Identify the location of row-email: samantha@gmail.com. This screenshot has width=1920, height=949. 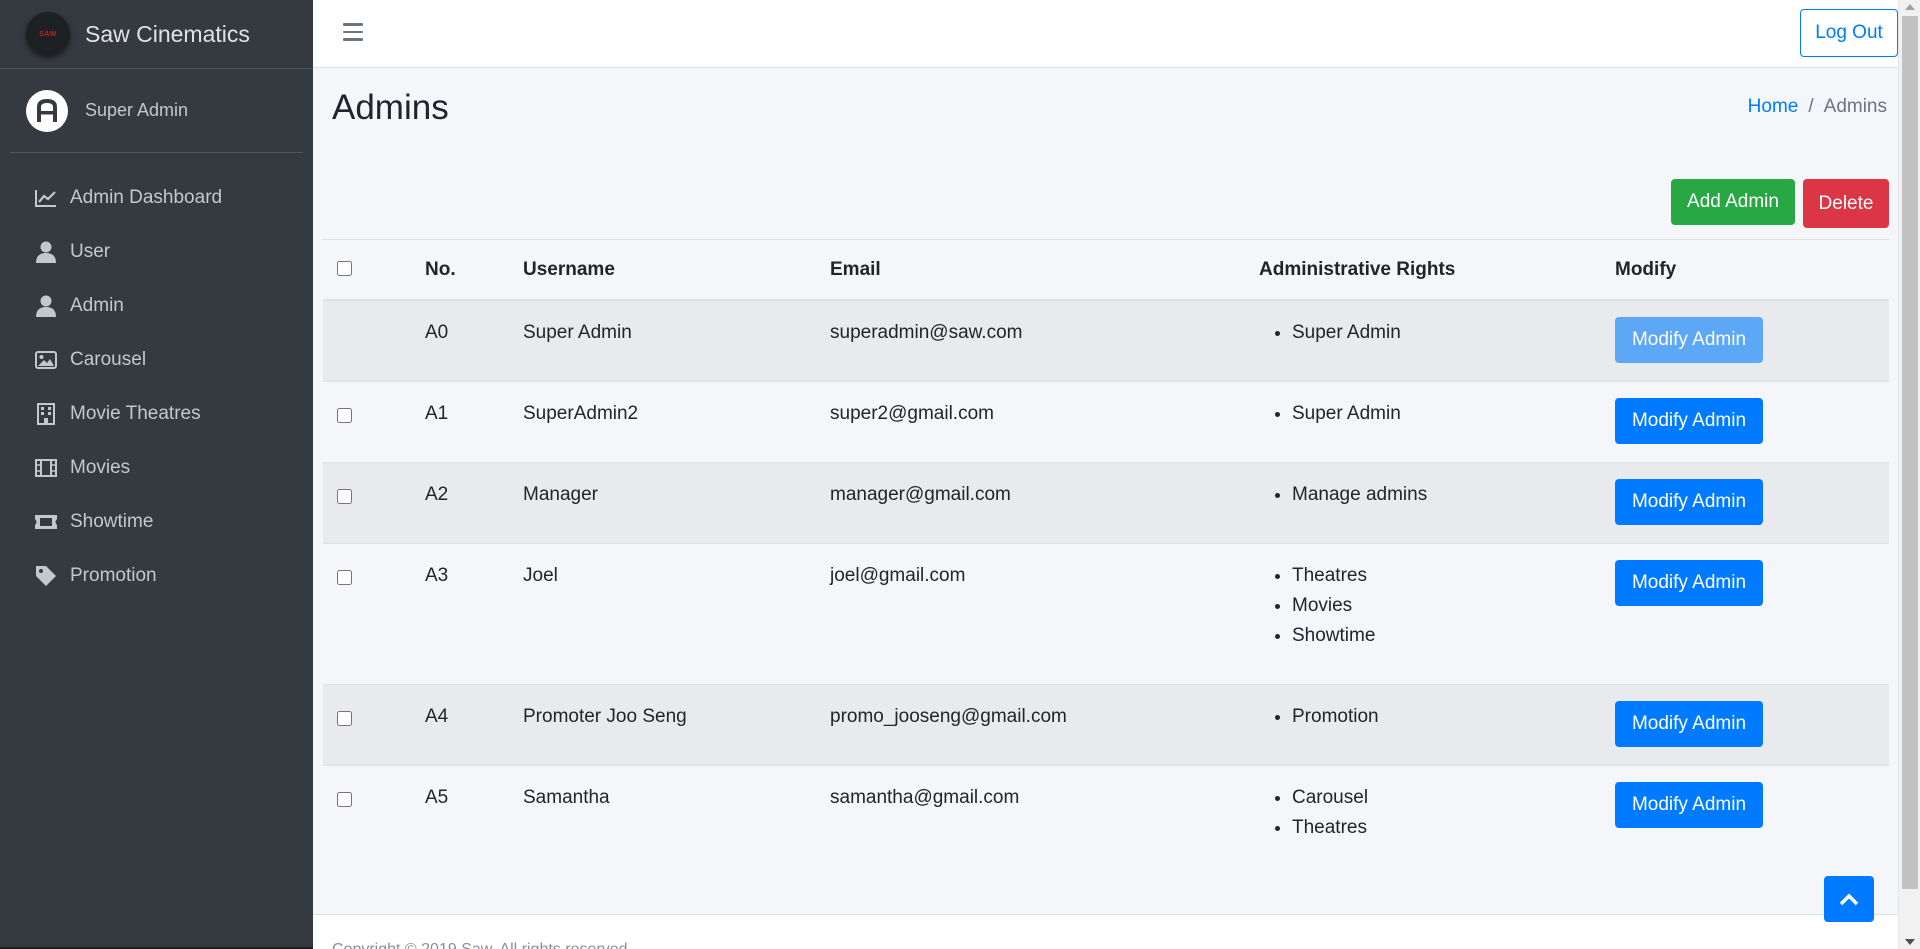
(925, 797).